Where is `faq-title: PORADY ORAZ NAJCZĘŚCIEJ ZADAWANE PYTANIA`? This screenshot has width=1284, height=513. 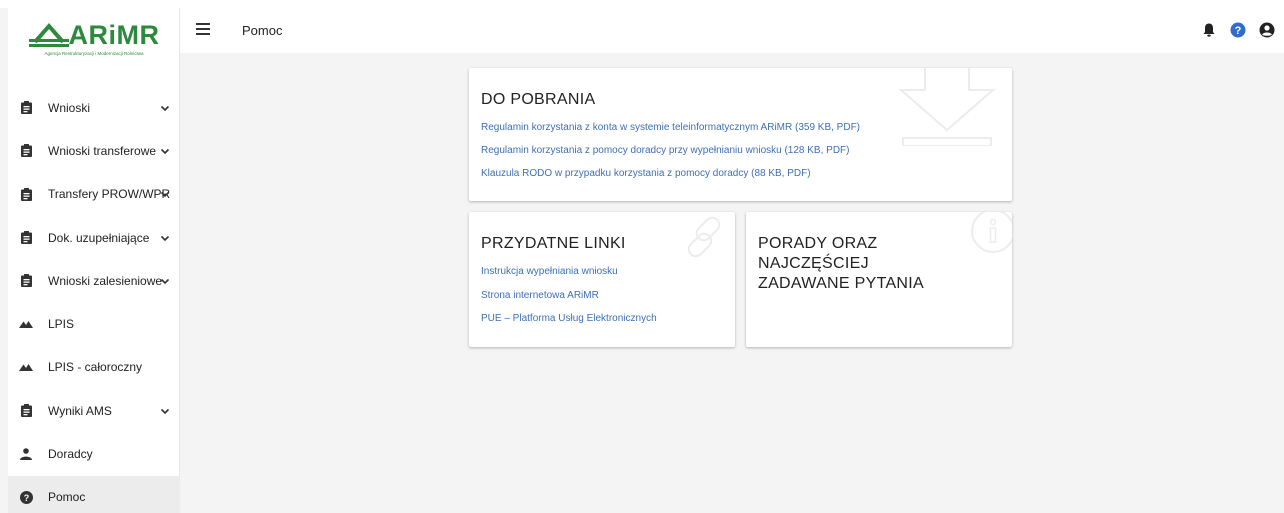 faq-title: PORADY ORAZ NAJCZĘŚCIEJ ZADAWANE PYTANIA is located at coordinates (841, 264).